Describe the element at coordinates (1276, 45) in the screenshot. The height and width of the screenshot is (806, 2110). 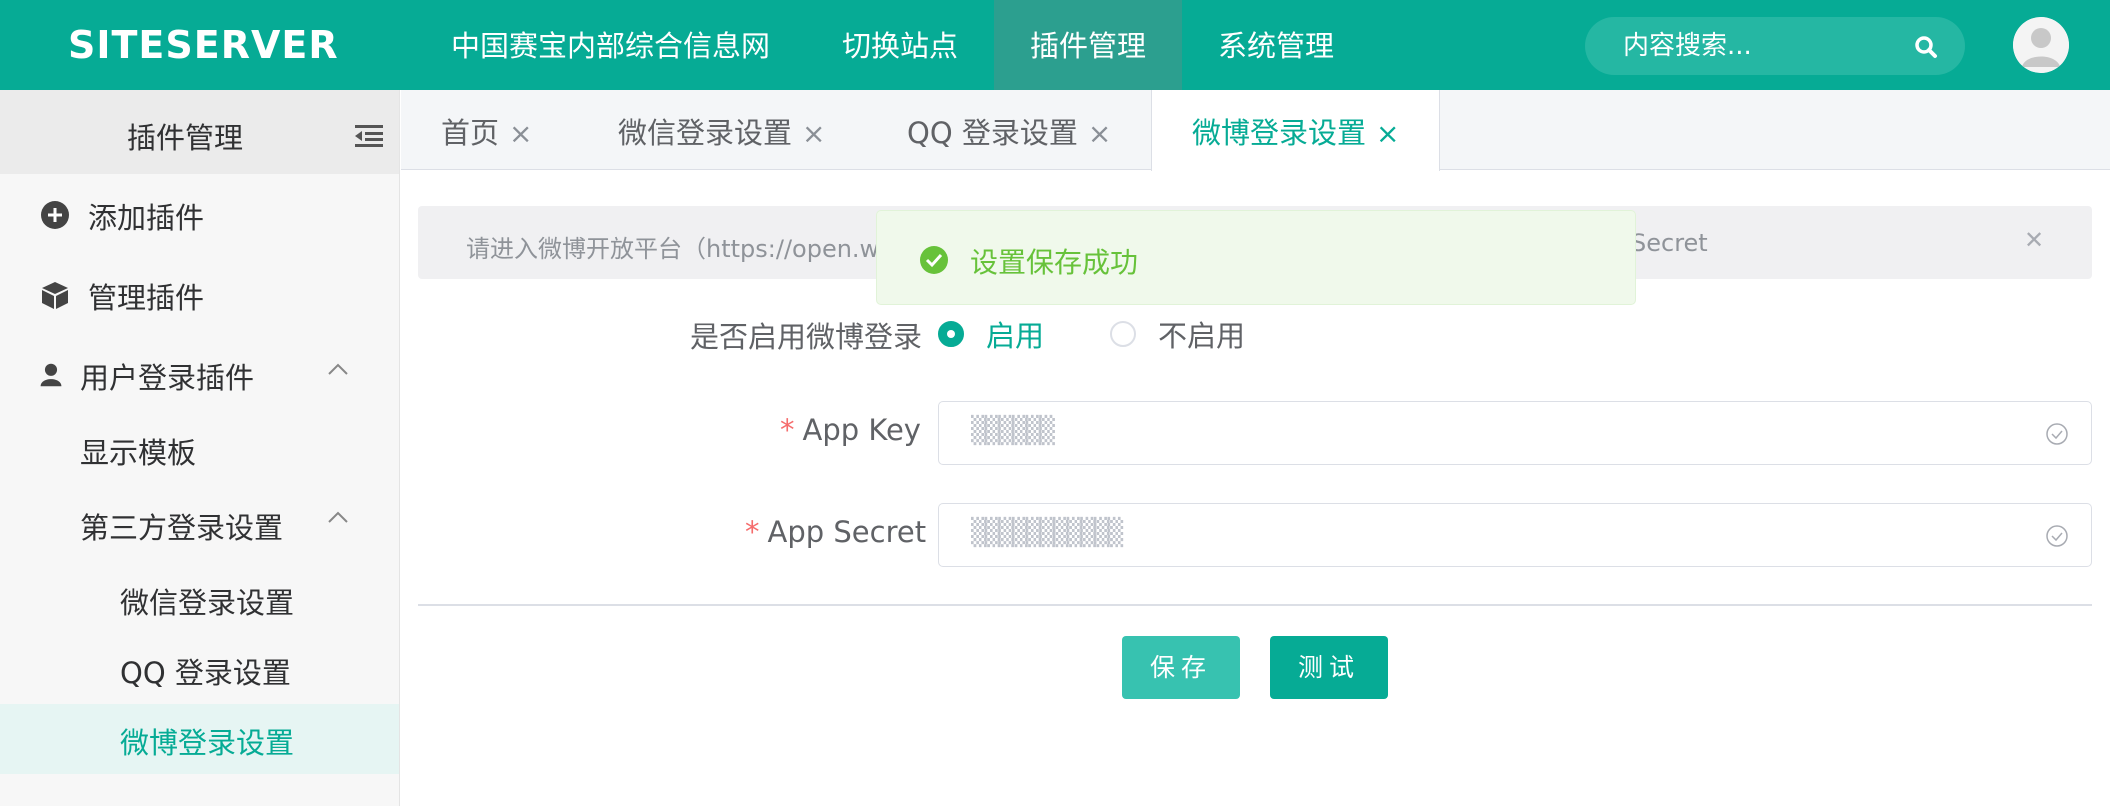
I see `nav-item-system: 系统管理` at that location.